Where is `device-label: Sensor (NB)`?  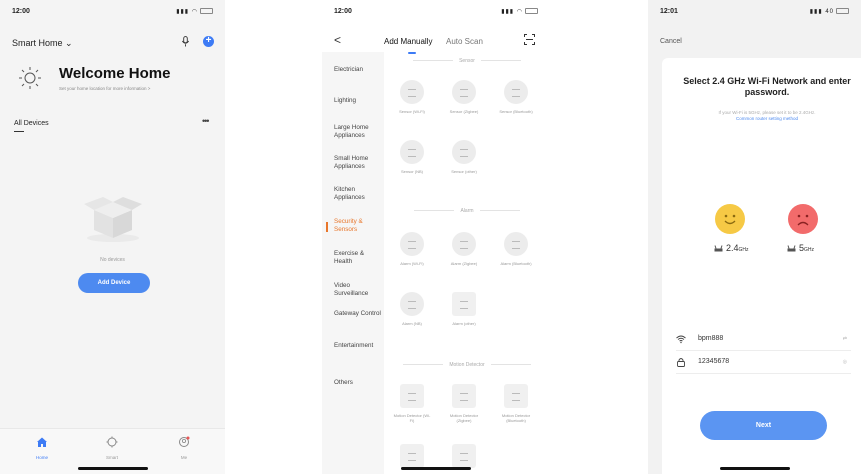 device-label: Sensor (NB) is located at coordinates (411, 171).